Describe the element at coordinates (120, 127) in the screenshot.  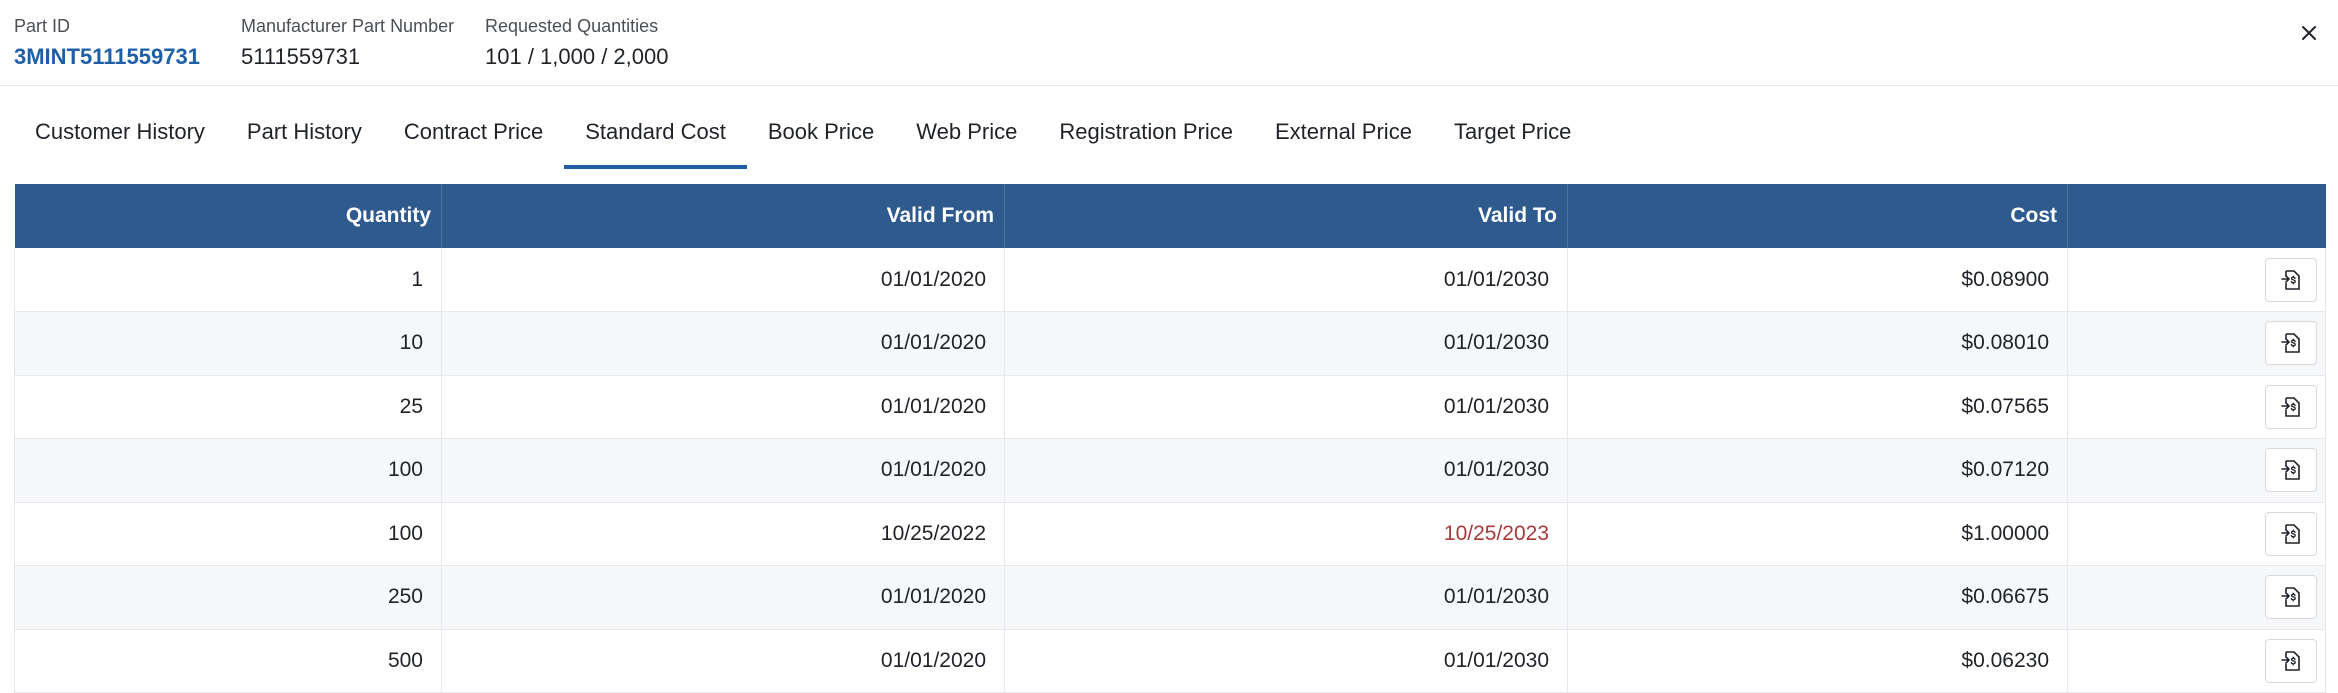
I see `tab-customer-history: Customer History` at that location.